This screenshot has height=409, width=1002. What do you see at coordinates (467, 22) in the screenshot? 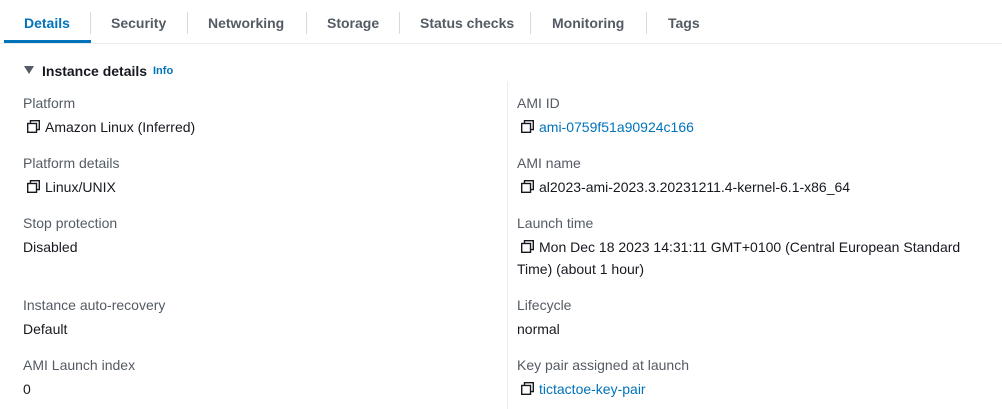
I see `tab-status-checks: Status checks` at bounding box center [467, 22].